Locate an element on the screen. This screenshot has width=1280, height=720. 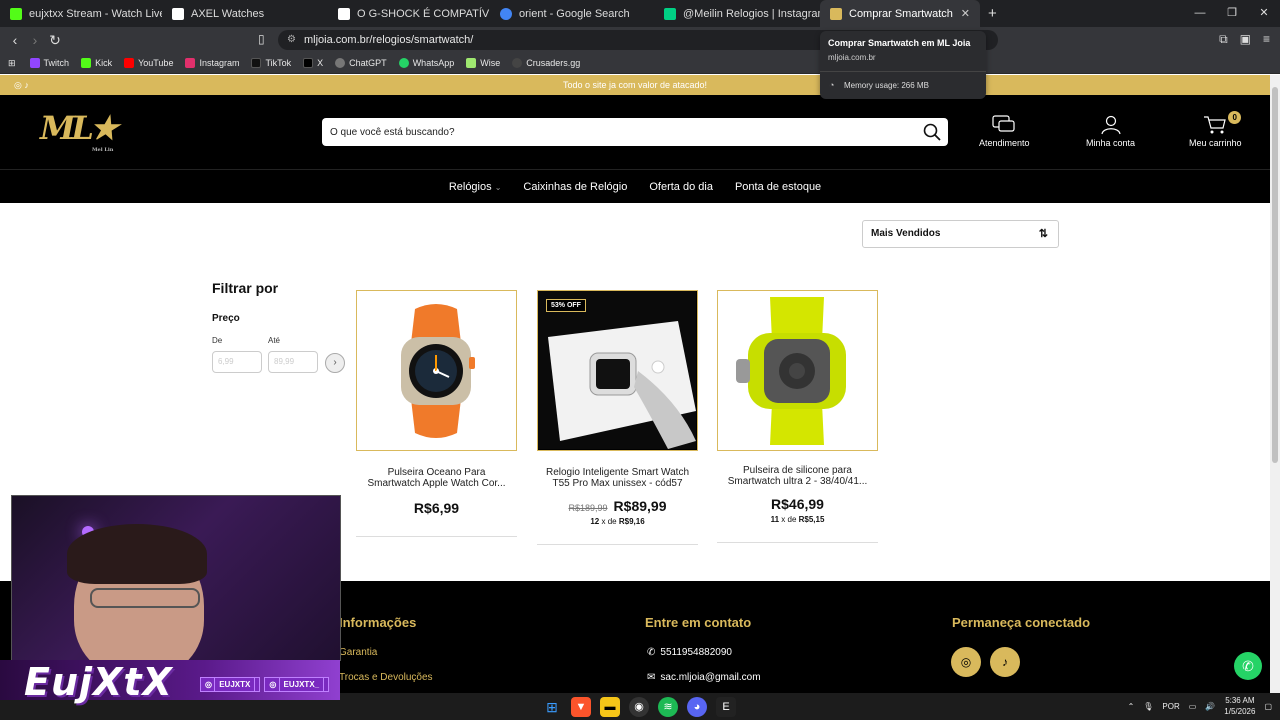
apps-icon: ⊞ is located at coordinates (12, 63).